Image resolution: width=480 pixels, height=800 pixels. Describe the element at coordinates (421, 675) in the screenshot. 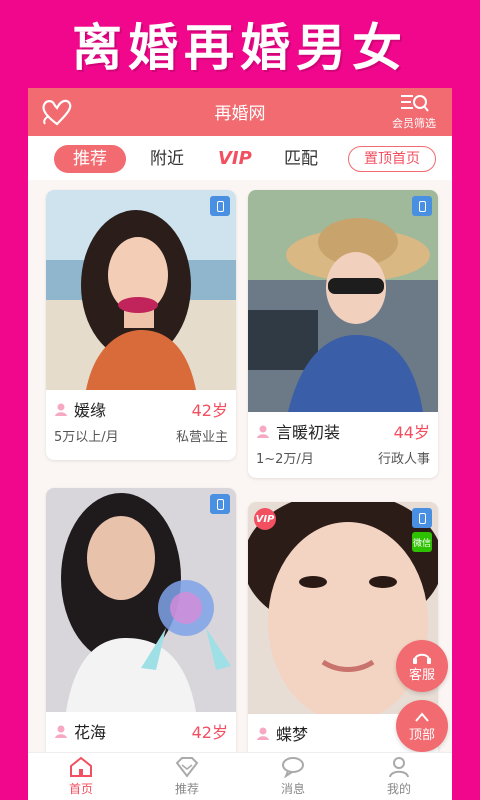

I see `customer-service-label: 客服` at that location.